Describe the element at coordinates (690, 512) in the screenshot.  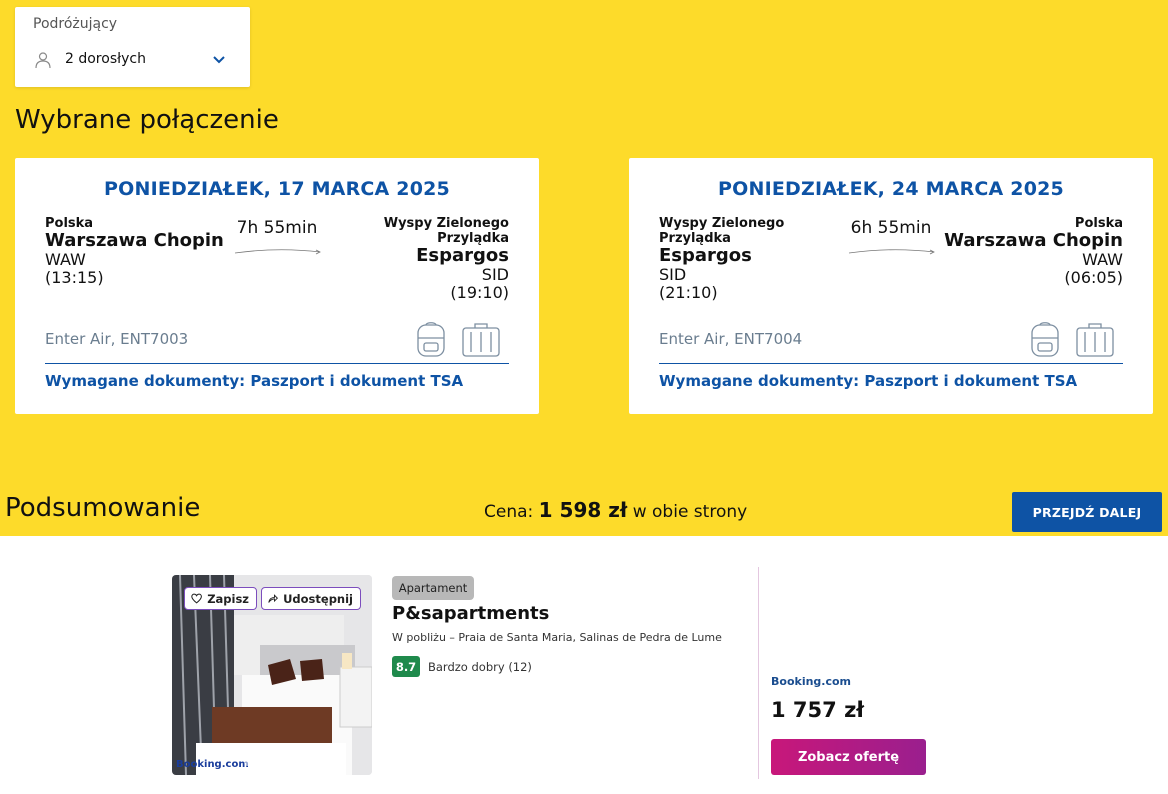
I see `price-suffix: w obie strony` at that location.